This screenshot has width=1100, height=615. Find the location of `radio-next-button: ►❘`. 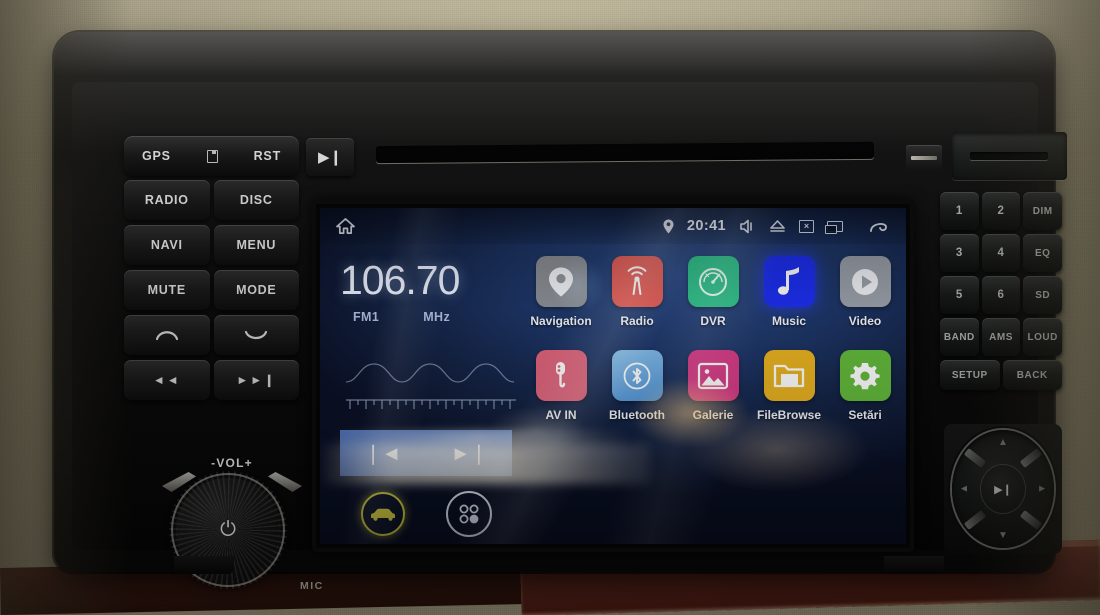

radio-next-button: ►❘ is located at coordinates (469, 453).